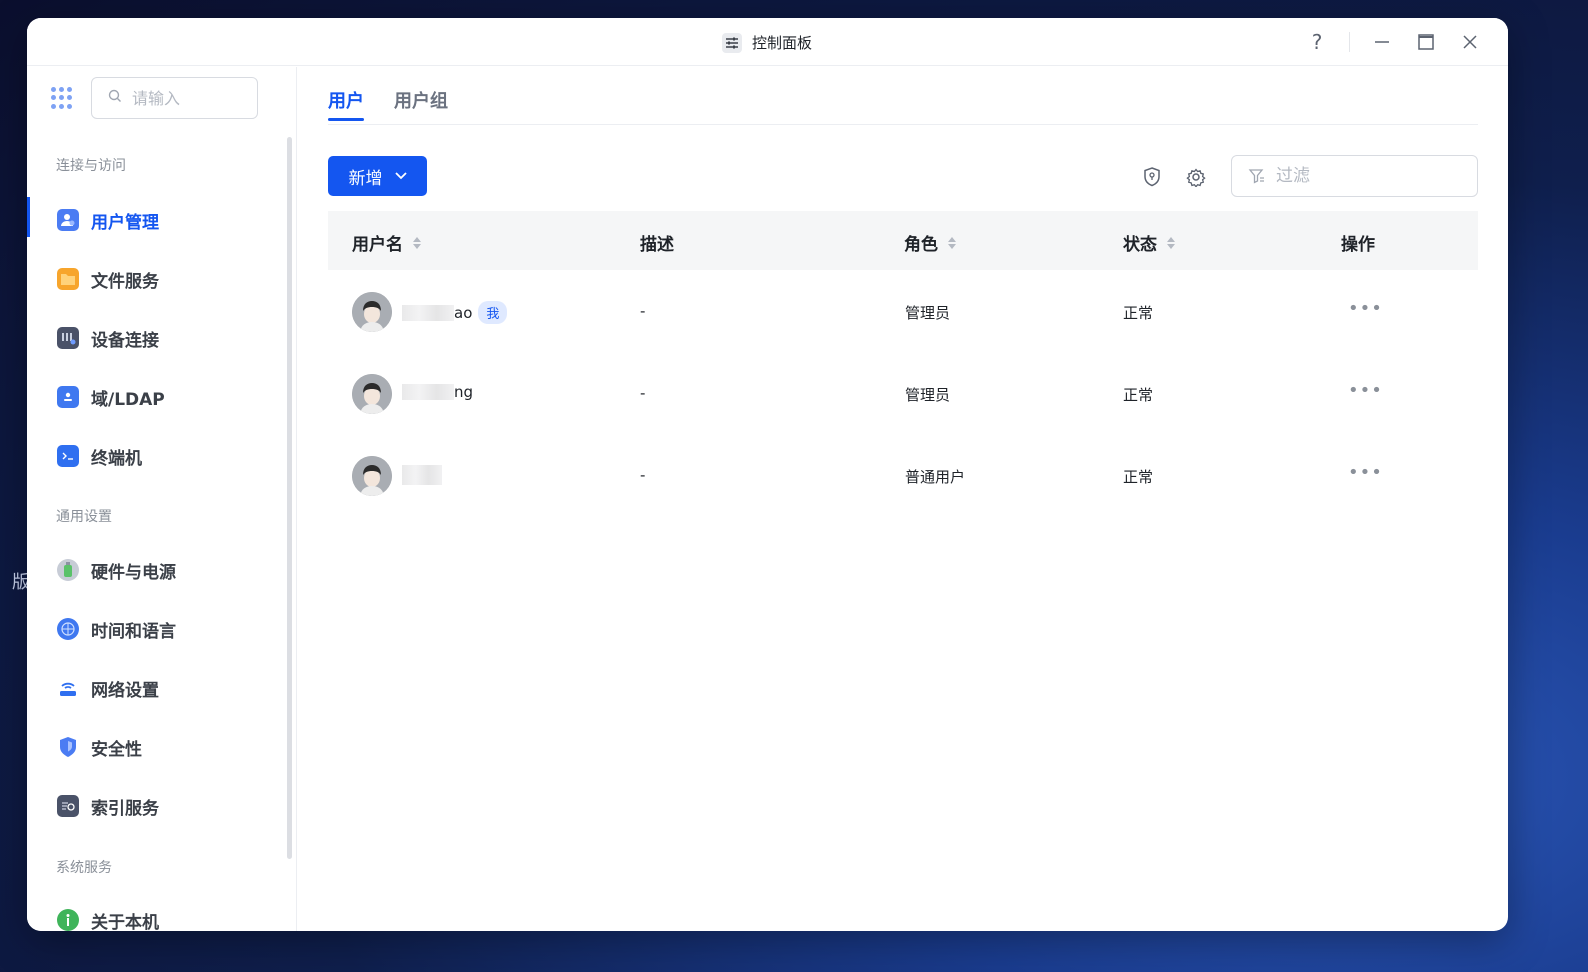 This screenshot has height=972, width=1588. I want to click on table-row: - 普通用户 正常 •••, so click(903, 475).